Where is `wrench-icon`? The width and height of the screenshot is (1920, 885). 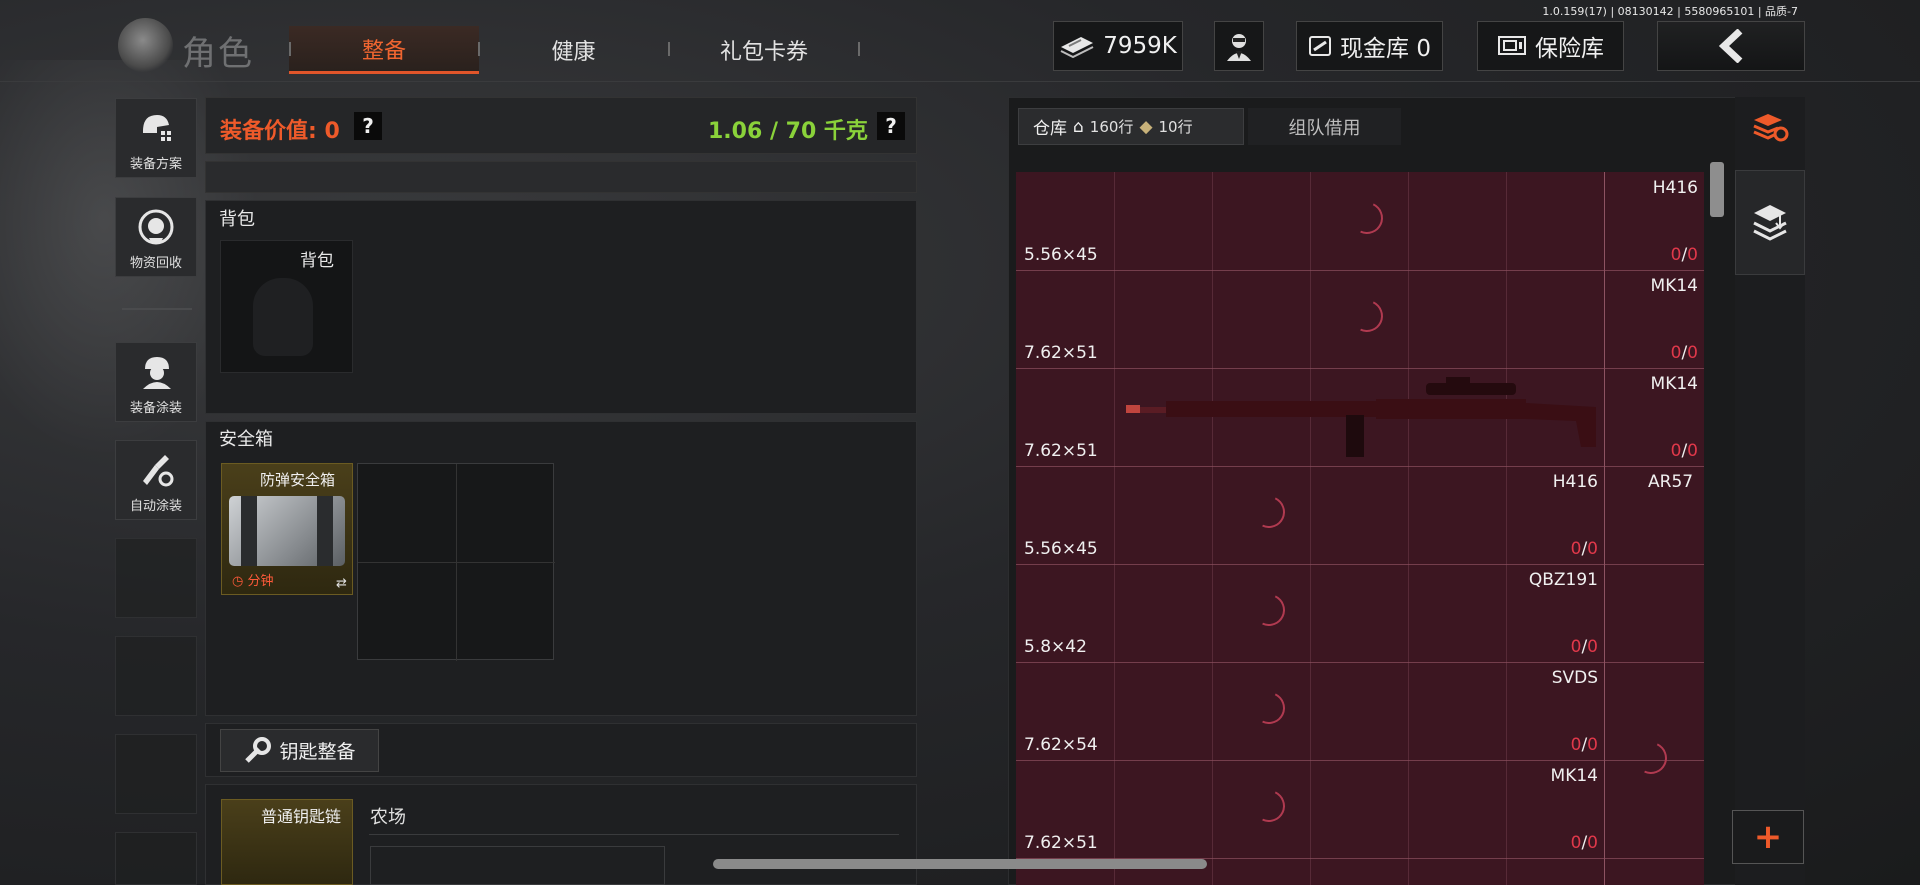 wrench-icon is located at coordinates (258, 749).